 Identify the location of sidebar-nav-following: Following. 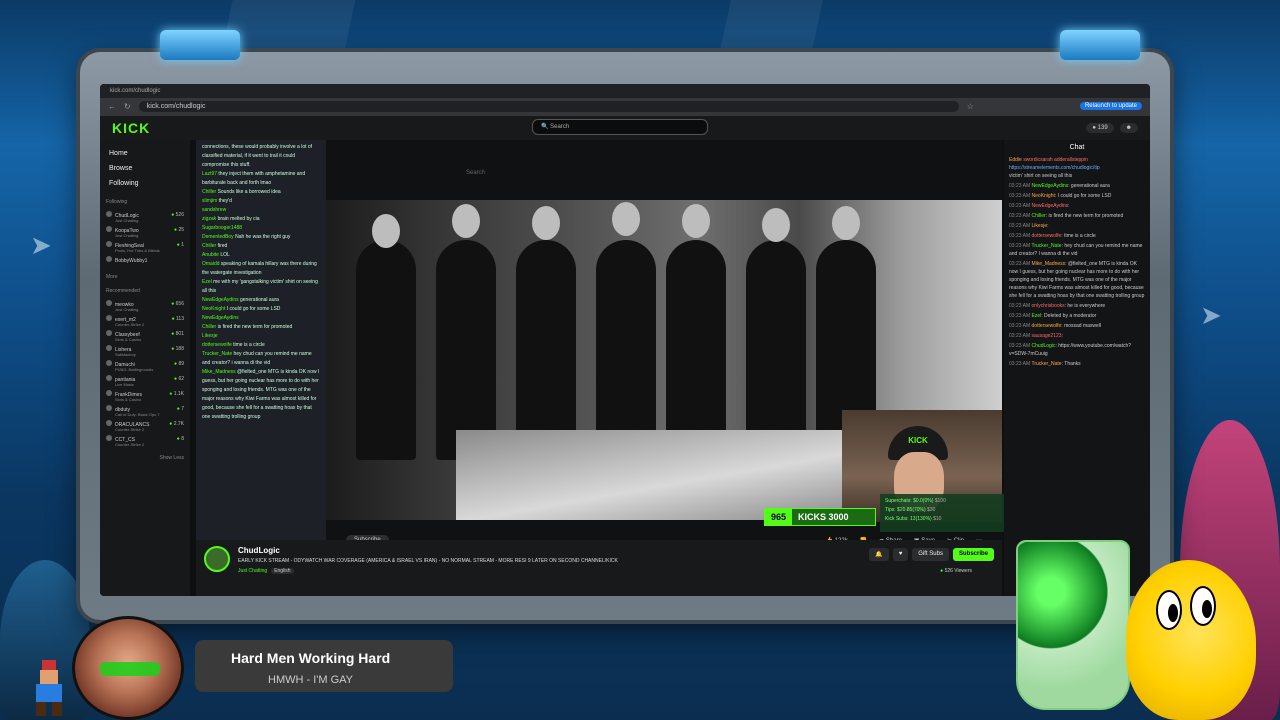
(145, 183).